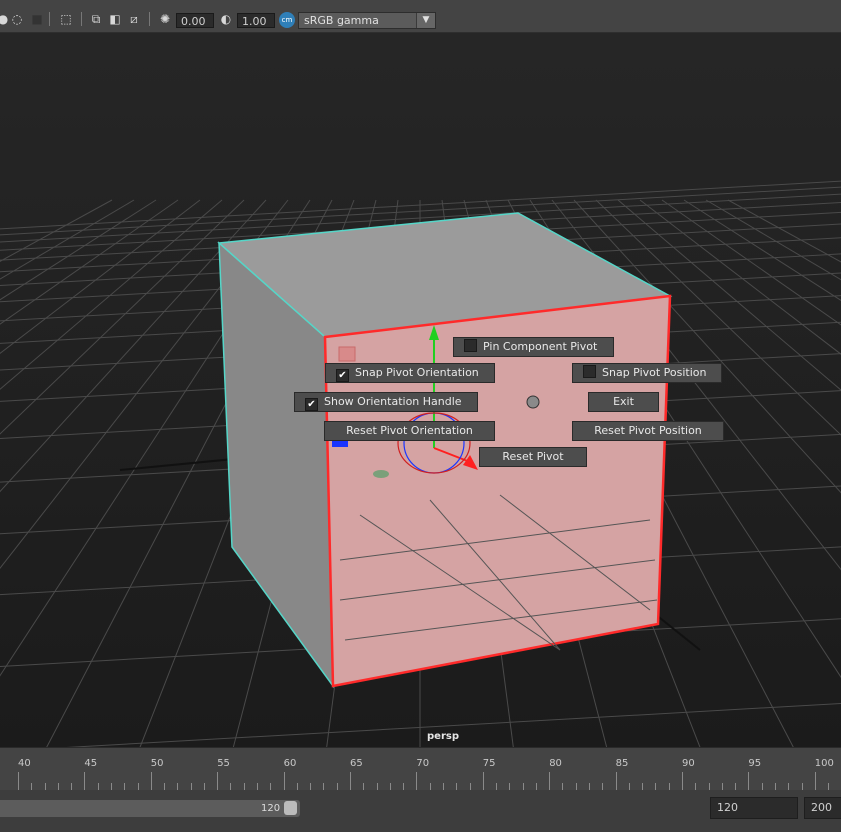 The height and width of the screenshot is (832, 841). I want to click on view-transform-select: sRGB gamma ▼, so click(367, 20).